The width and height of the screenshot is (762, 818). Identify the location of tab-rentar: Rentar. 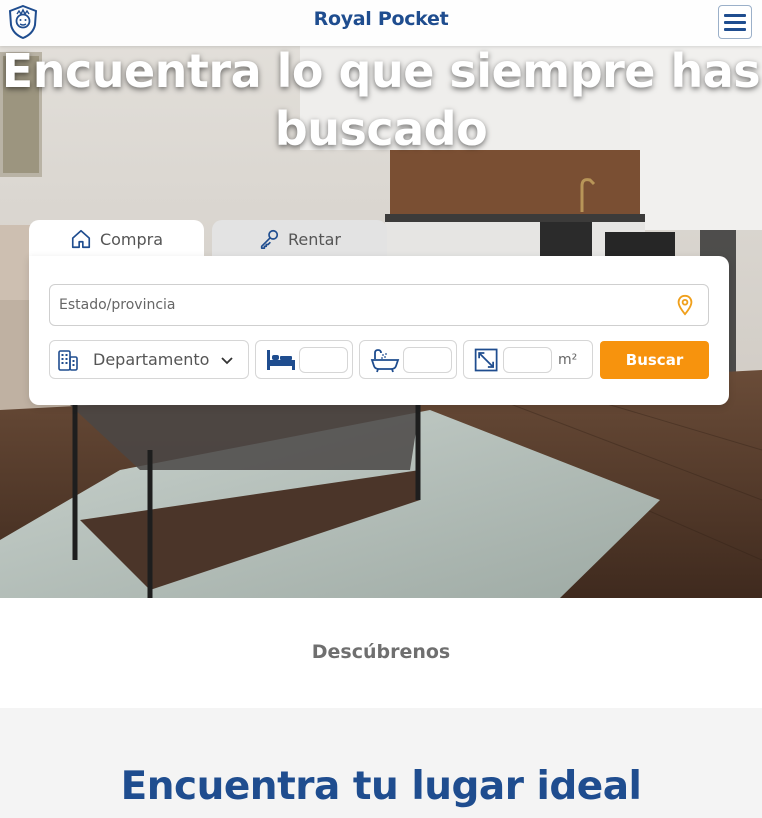
(299, 239).